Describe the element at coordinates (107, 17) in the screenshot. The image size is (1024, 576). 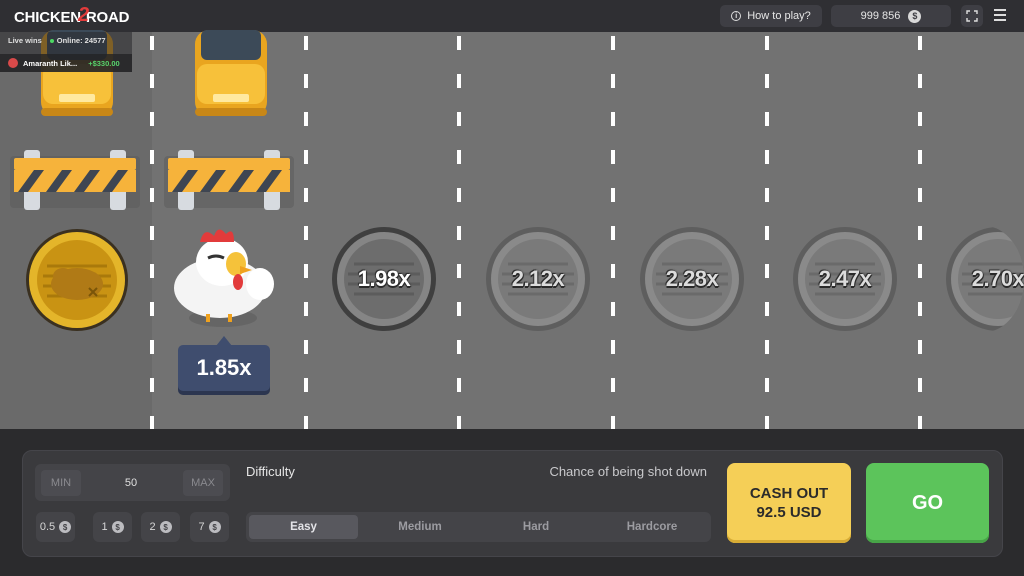
I see `logo-word-road: ROAD` at that location.